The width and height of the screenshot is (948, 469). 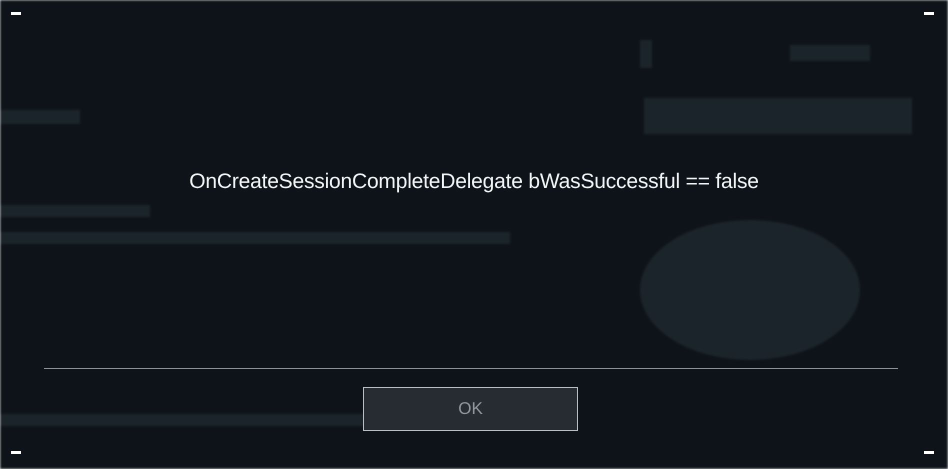 What do you see at coordinates (474, 182) in the screenshot?
I see `error-message: OnCreateSessionCompleteDelegate bWasSuccessful == false` at bounding box center [474, 182].